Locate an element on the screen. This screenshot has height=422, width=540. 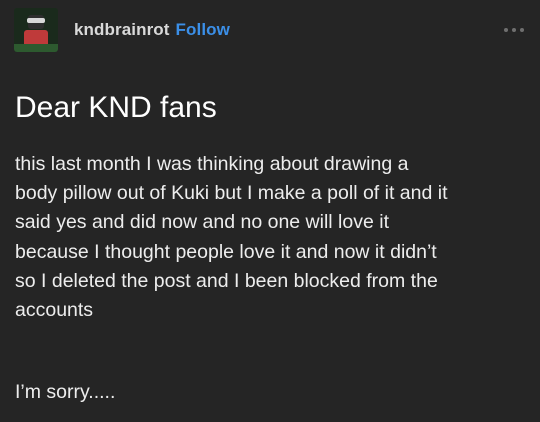
follow-button: Follow is located at coordinates (203, 30).